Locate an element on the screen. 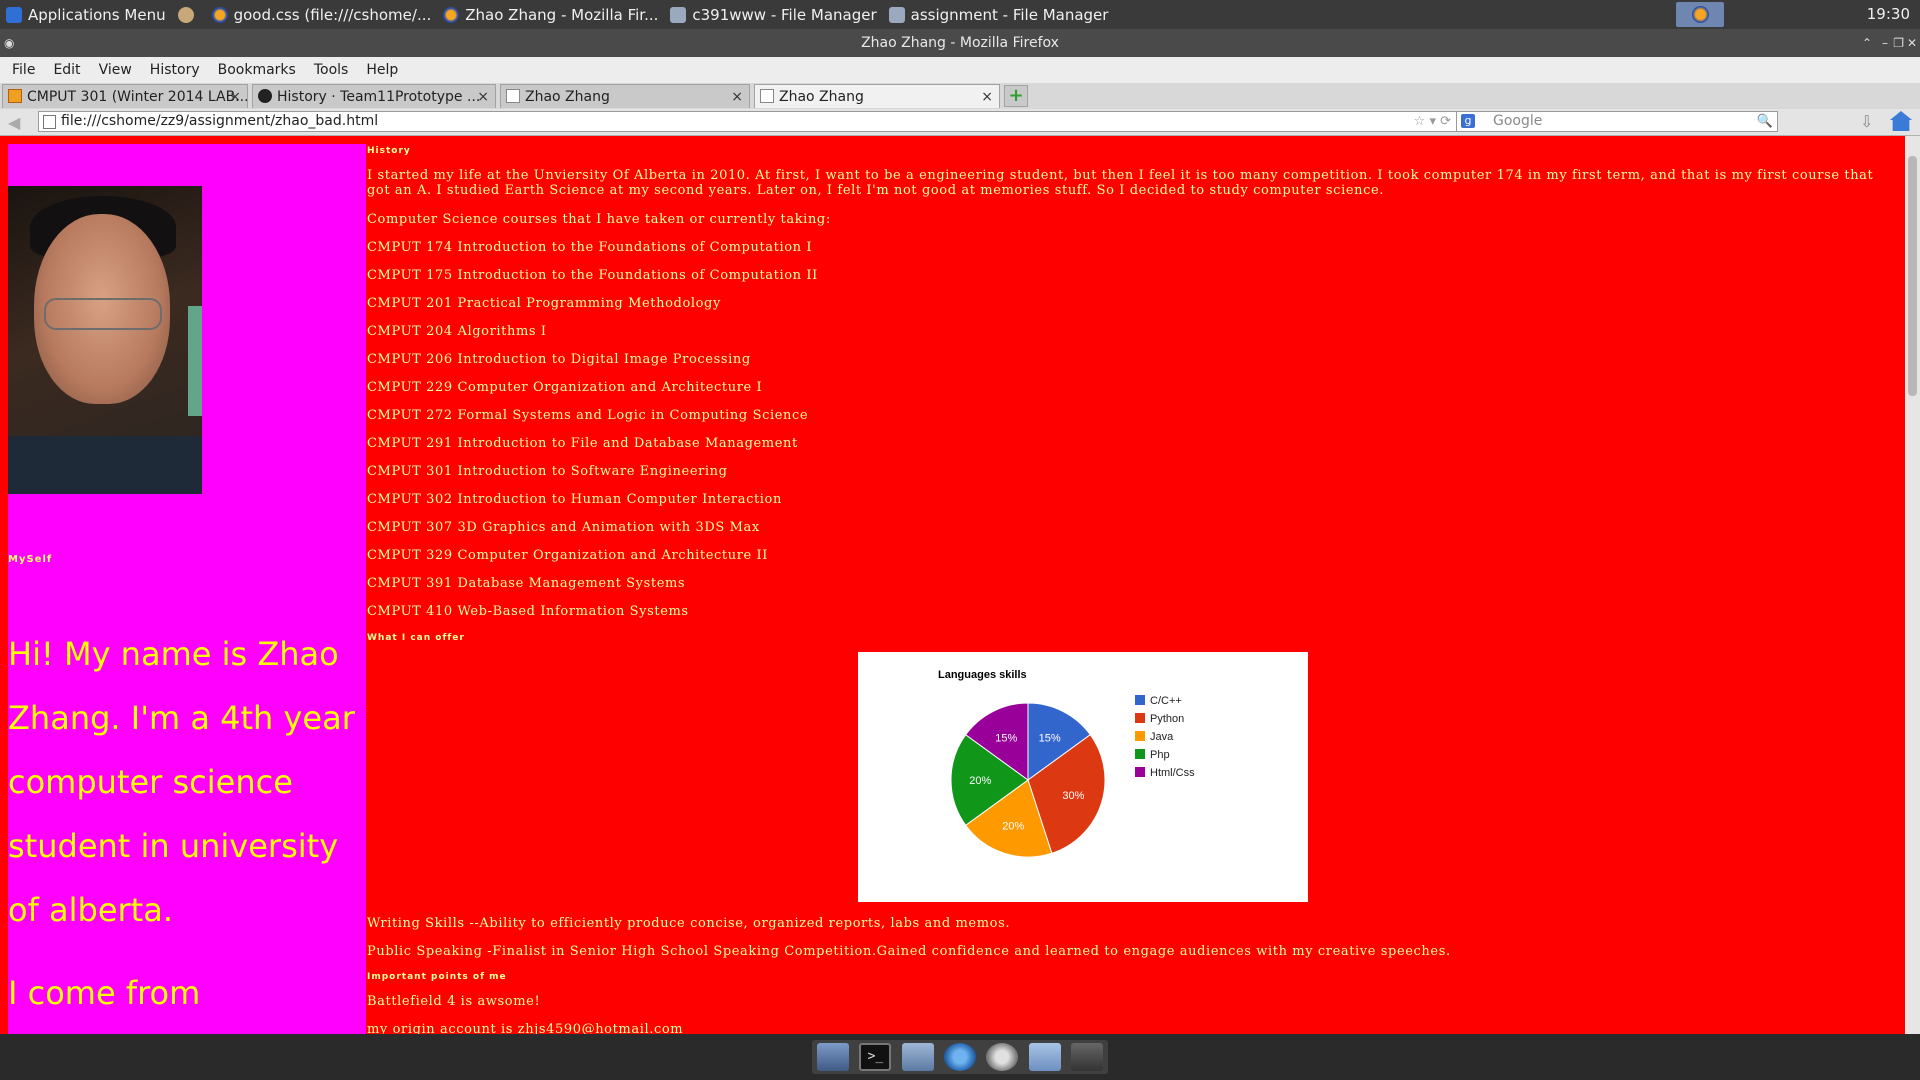  legend-label: Java is located at coordinates (1162, 737).